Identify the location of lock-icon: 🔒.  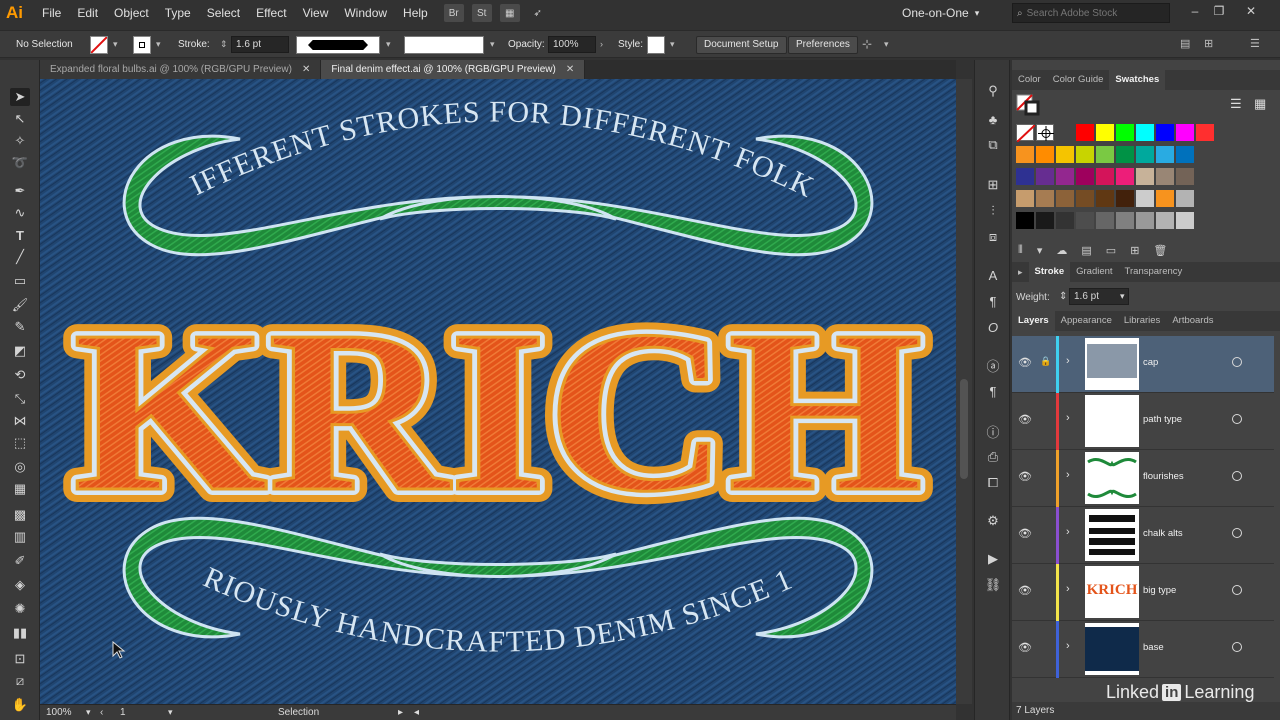
(1045, 361).